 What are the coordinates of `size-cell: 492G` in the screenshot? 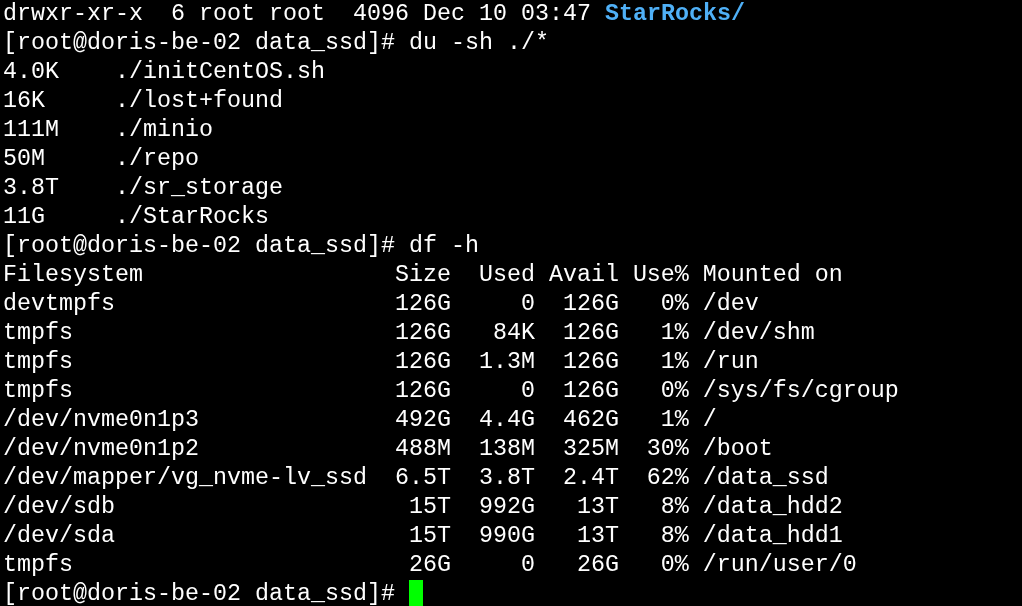 It's located at (422, 420).